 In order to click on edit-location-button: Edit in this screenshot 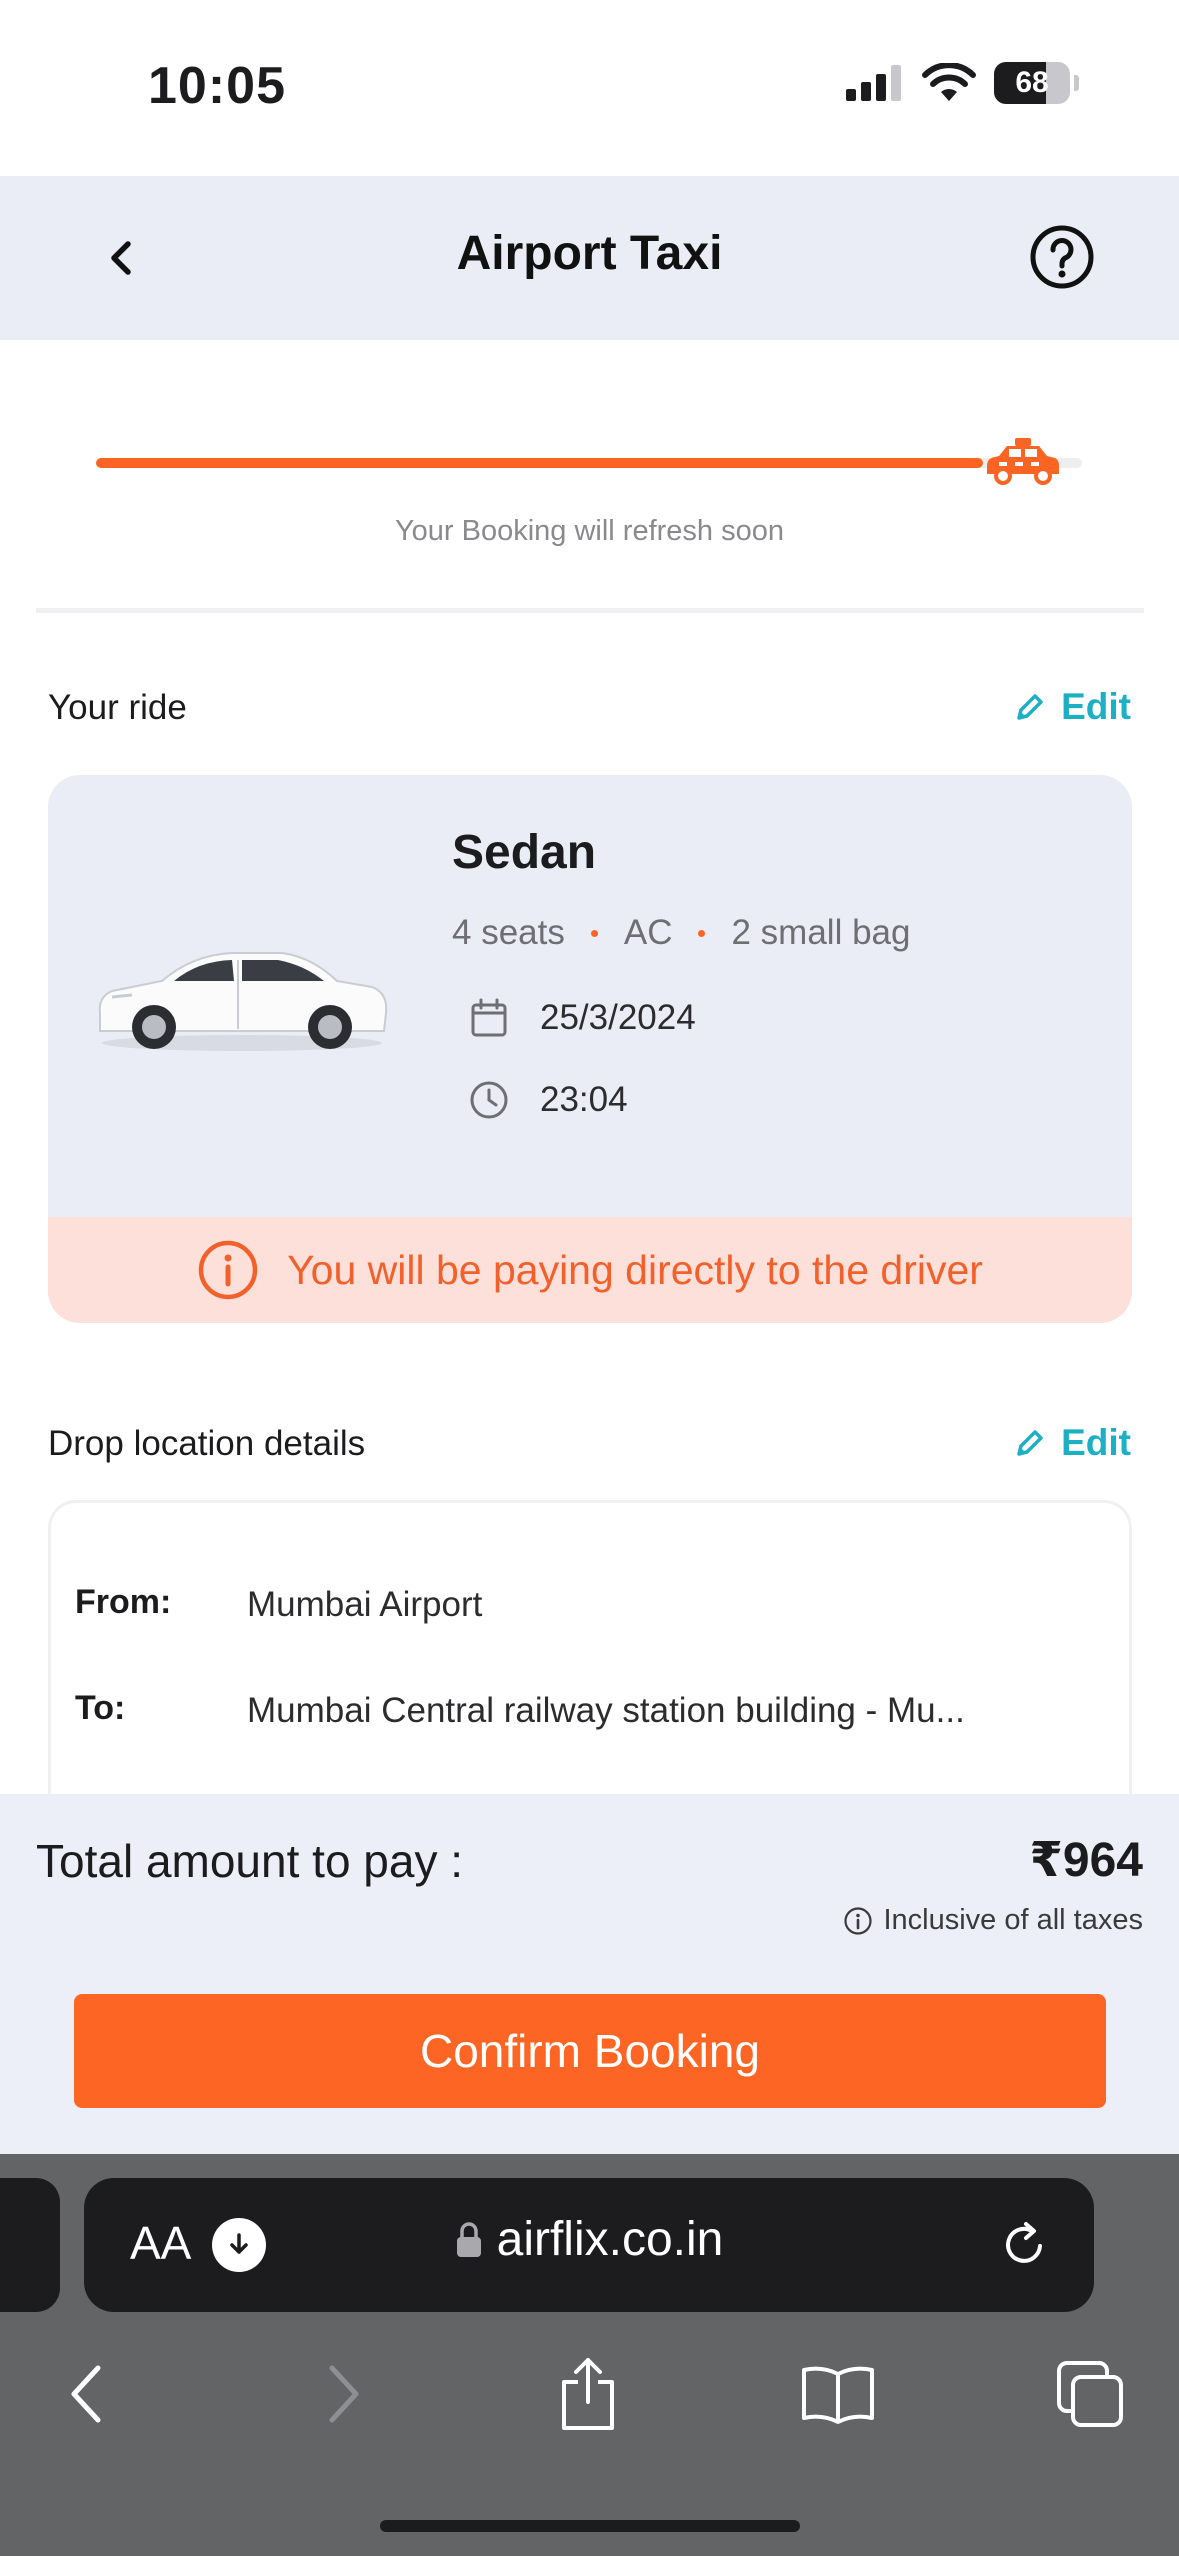, I will do `click(1072, 1443)`.